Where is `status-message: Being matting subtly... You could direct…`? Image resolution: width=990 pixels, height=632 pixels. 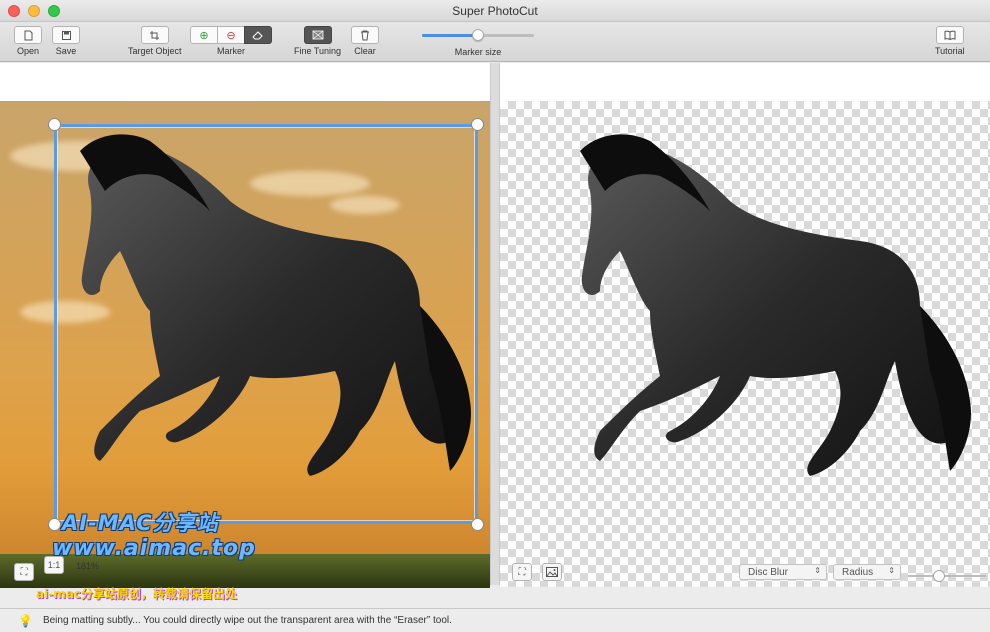
status-message: Being matting subtly... You could direct… is located at coordinates (247, 620).